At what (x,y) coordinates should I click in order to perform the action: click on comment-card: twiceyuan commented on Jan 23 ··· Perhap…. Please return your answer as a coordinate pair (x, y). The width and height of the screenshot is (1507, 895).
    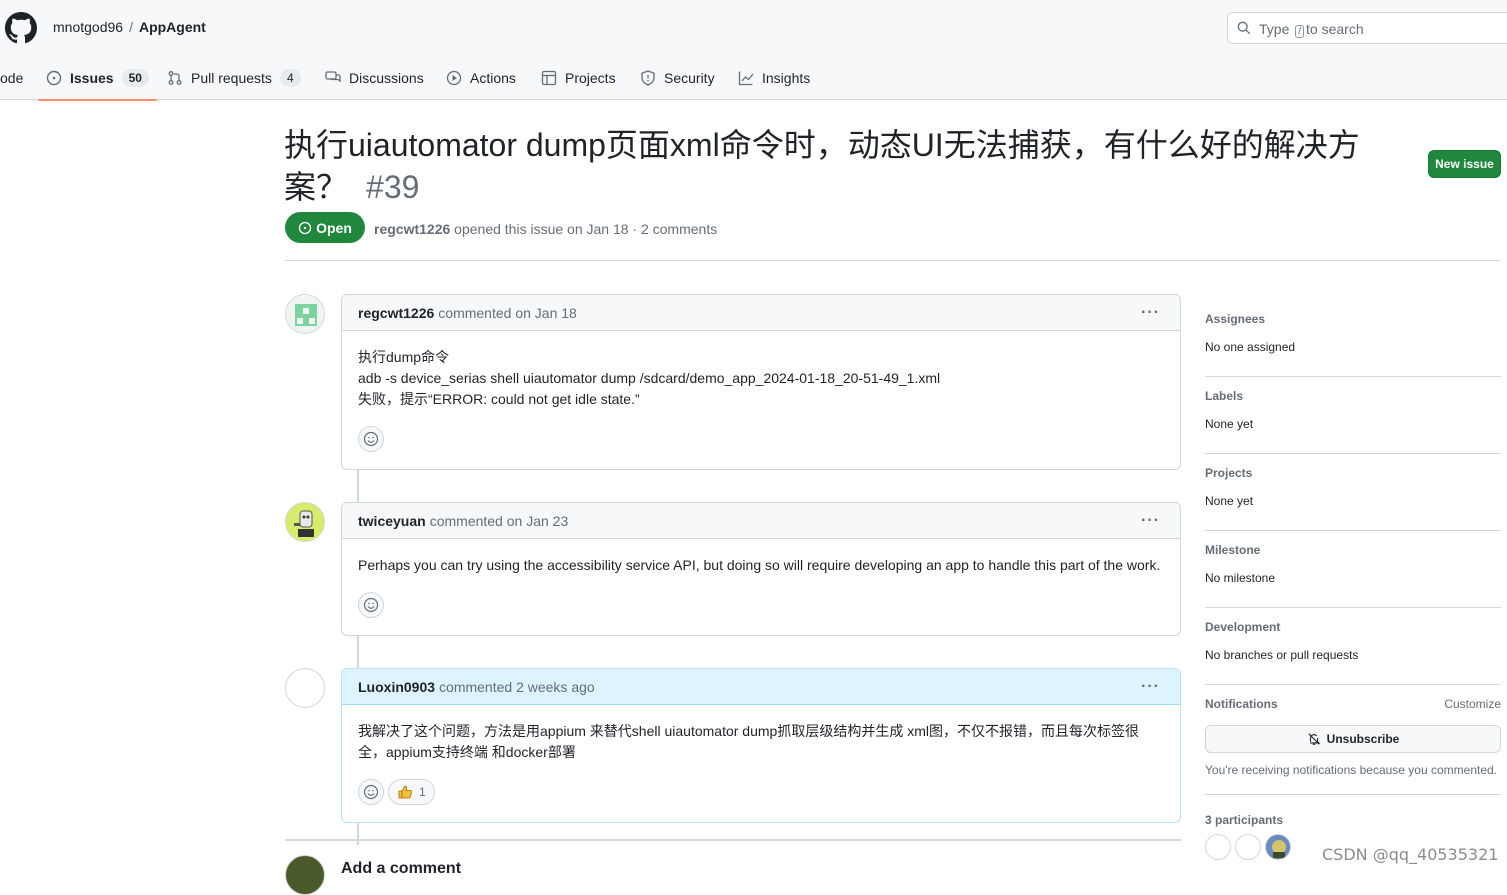
    Looking at the image, I should click on (761, 569).